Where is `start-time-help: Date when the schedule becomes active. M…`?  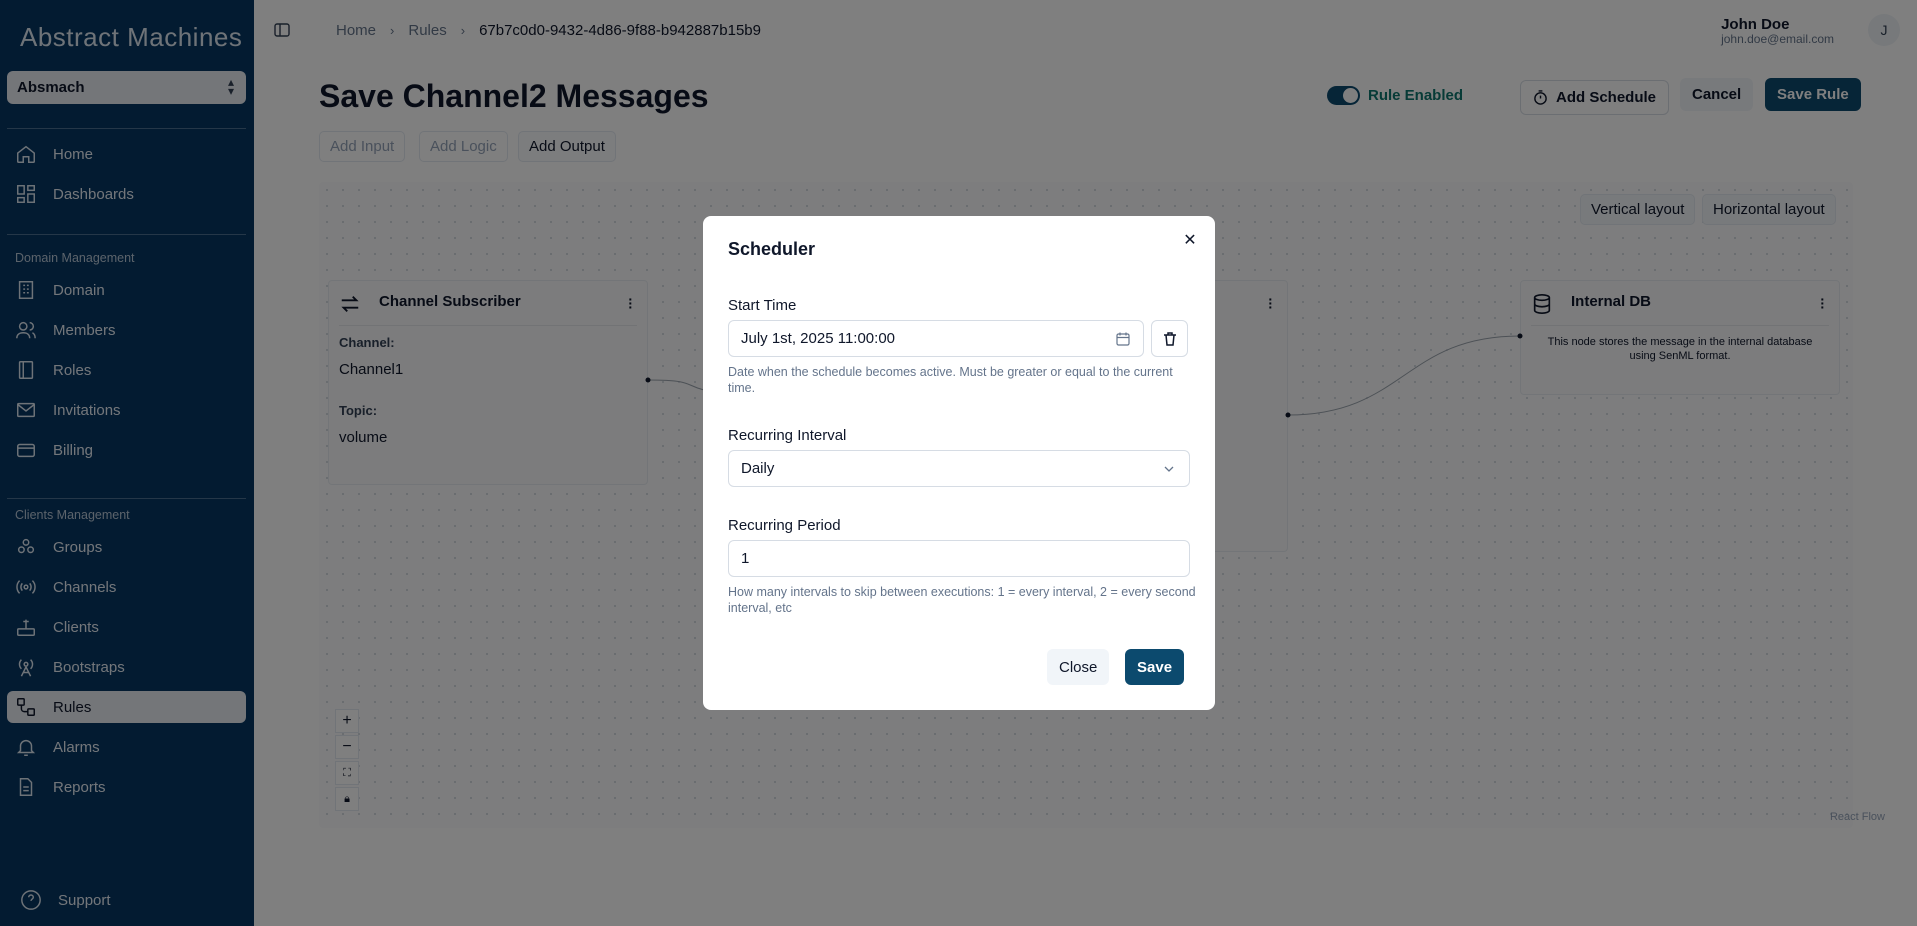
start-time-help: Date when the schedule becomes active. M… is located at coordinates (950, 380).